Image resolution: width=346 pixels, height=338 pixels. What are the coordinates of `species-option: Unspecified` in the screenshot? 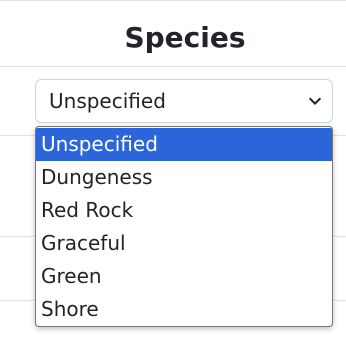 It's located at (184, 144).